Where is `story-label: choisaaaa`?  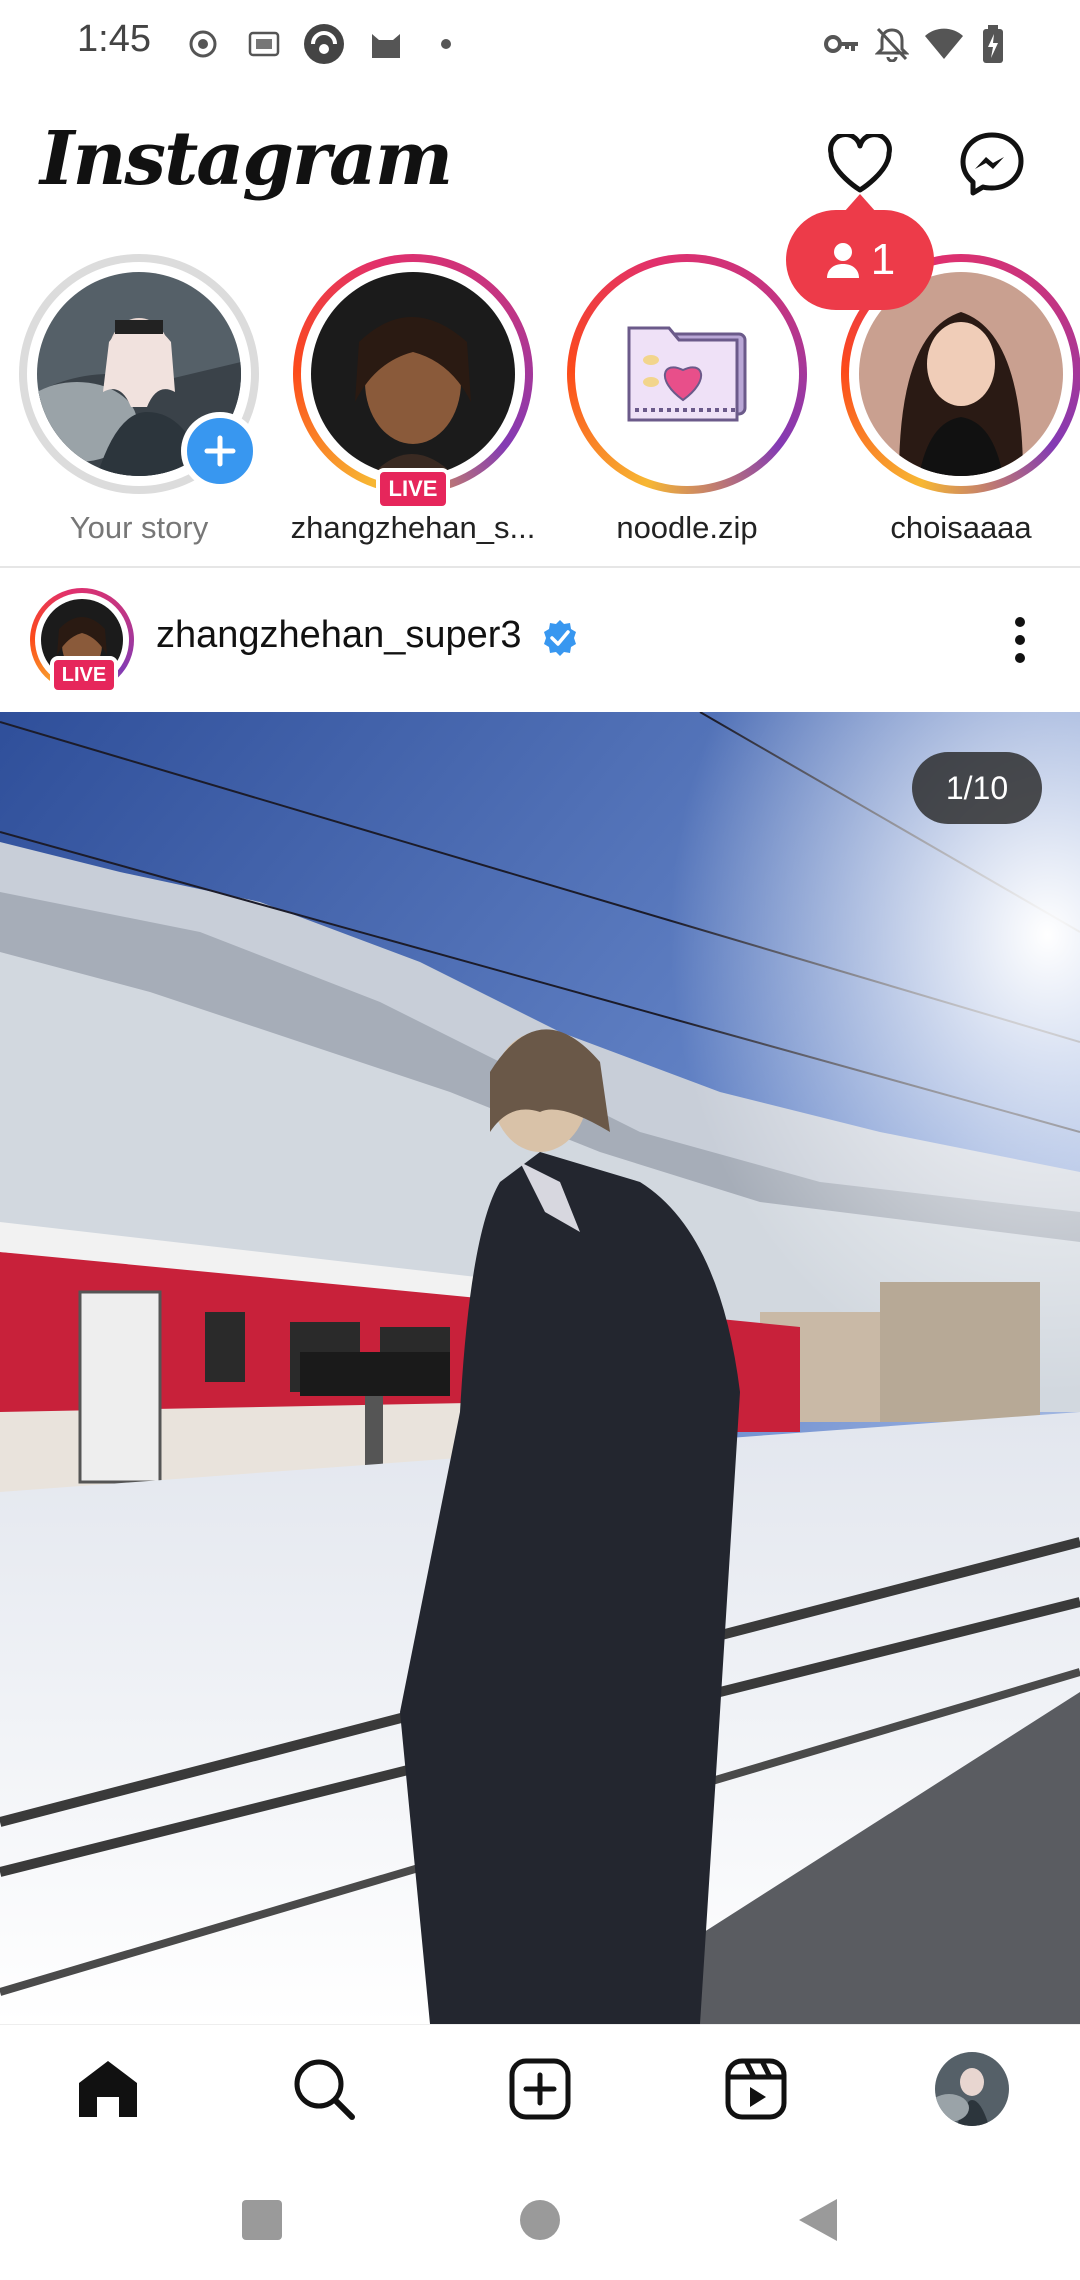
story-label: choisaaaa is located at coordinates (961, 527).